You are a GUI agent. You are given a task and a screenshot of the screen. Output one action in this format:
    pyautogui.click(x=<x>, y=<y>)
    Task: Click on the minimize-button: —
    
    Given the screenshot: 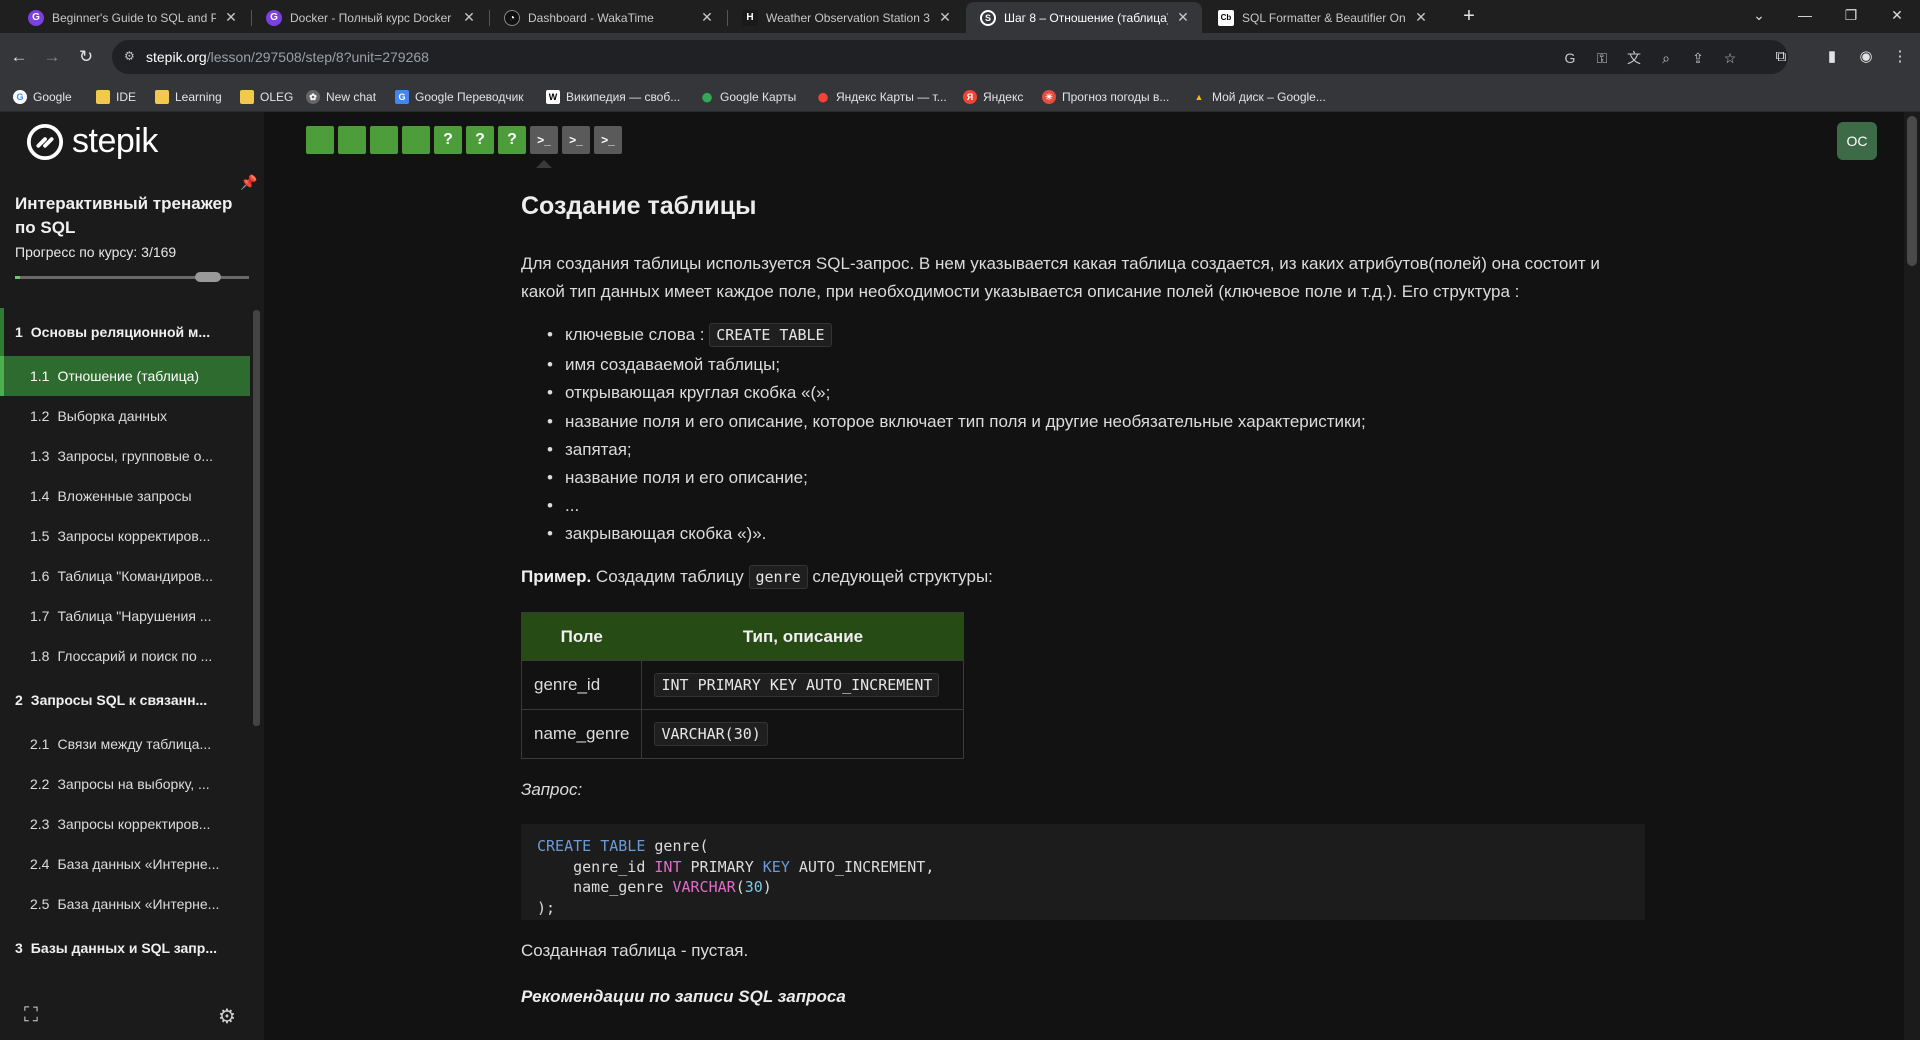 What is the action you would take?
    pyautogui.click(x=1805, y=16)
    